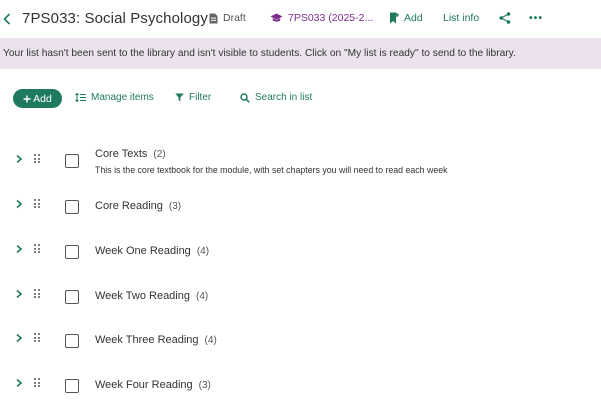 This screenshot has height=414, width=601. I want to click on back-button, so click(7, 19).